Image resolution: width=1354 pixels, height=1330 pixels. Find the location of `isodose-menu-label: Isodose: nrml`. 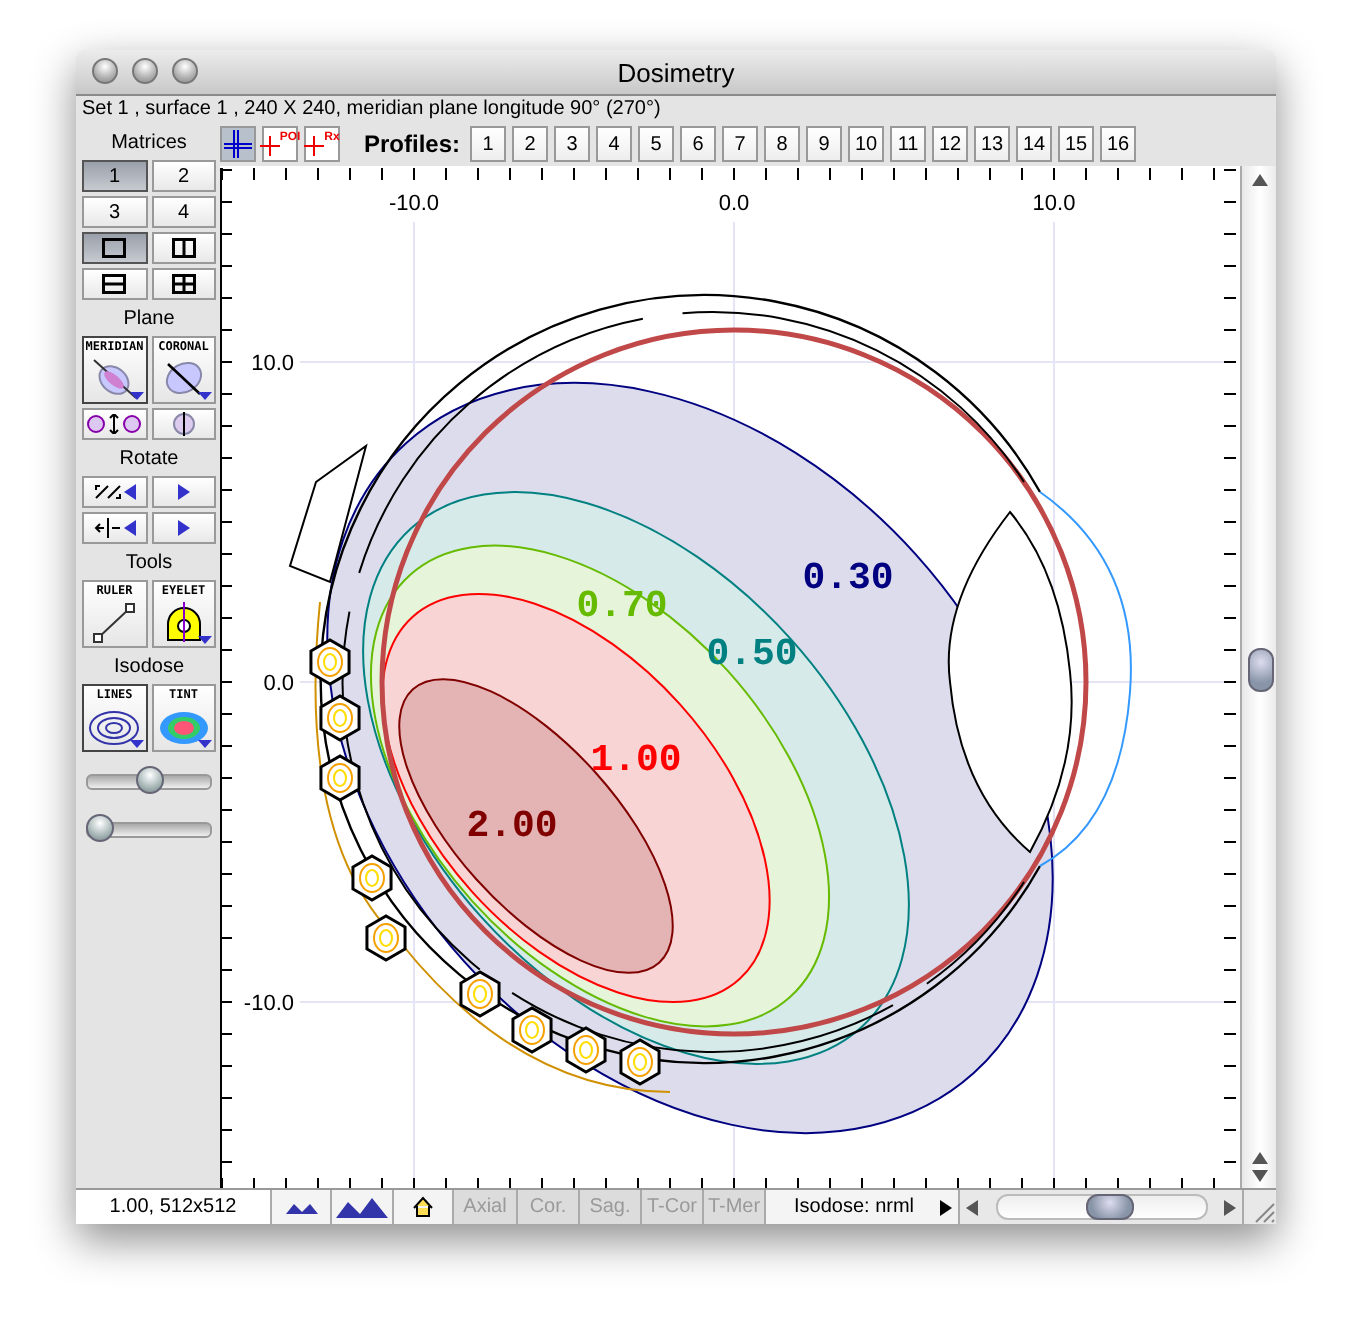

isodose-menu-label: Isodose: nrml is located at coordinates (854, 1207).